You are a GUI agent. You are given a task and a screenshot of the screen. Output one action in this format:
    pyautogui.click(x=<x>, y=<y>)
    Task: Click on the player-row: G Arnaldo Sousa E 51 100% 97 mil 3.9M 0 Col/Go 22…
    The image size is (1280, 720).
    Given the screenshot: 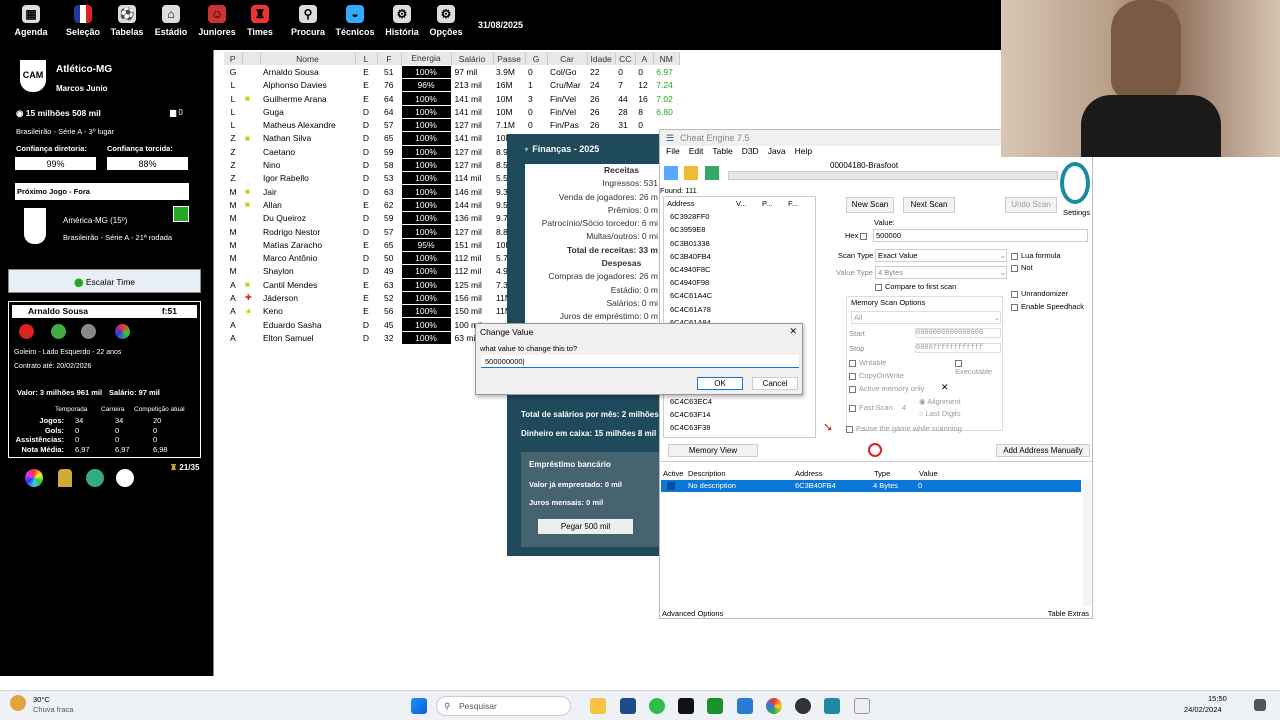 What is the action you would take?
    pyautogui.click(x=451, y=72)
    